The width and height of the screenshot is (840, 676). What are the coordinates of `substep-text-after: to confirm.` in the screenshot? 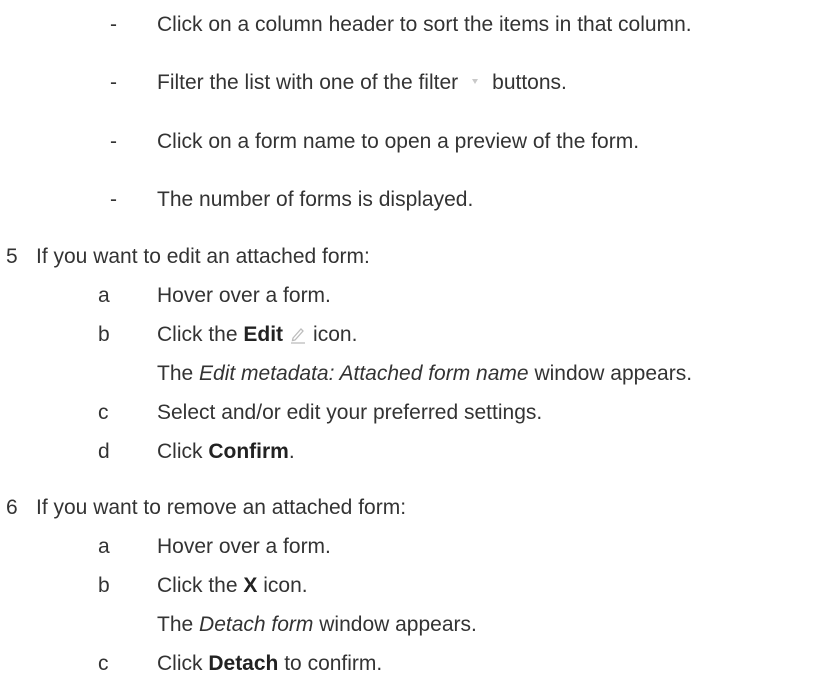 It's located at (333, 663).